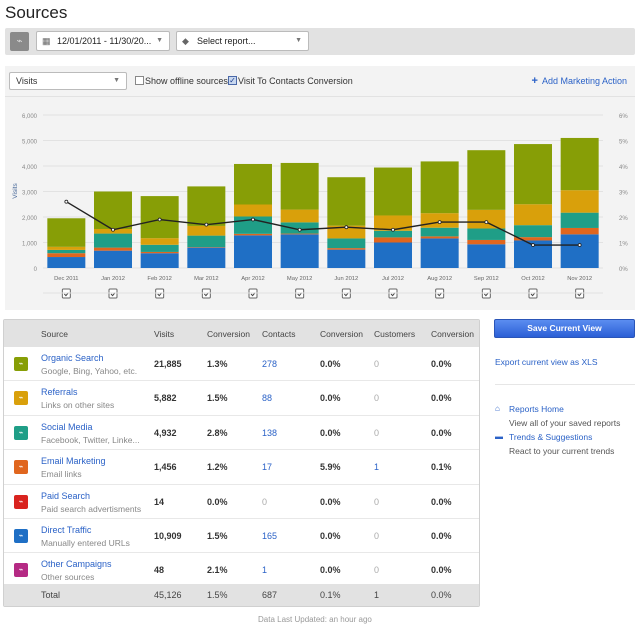  What do you see at coordinates (279, 334) in the screenshot?
I see `col-contacts: Contacts` at bounding box center [279, 334].